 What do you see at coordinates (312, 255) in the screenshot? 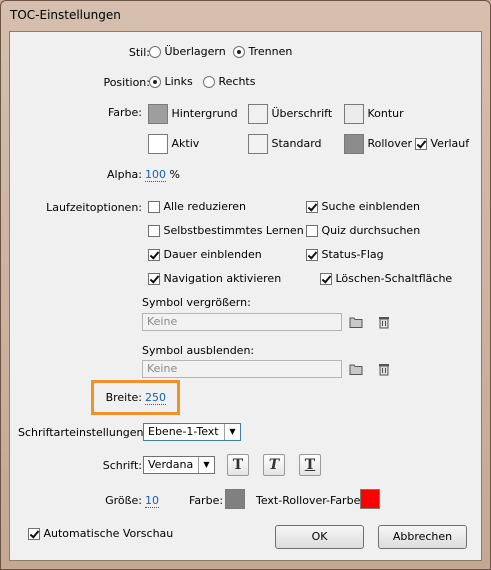
I see `status-flag-checkbox` at bounding box center [312, 255].